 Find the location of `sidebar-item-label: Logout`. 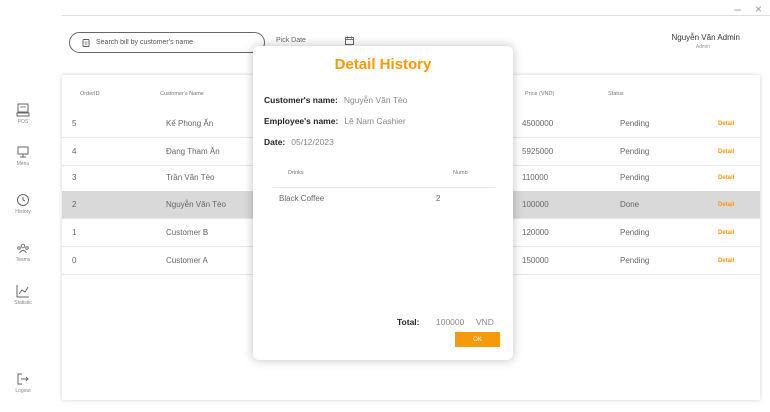

sidebar-item-label: Logout is located at coordinates (23, 391).